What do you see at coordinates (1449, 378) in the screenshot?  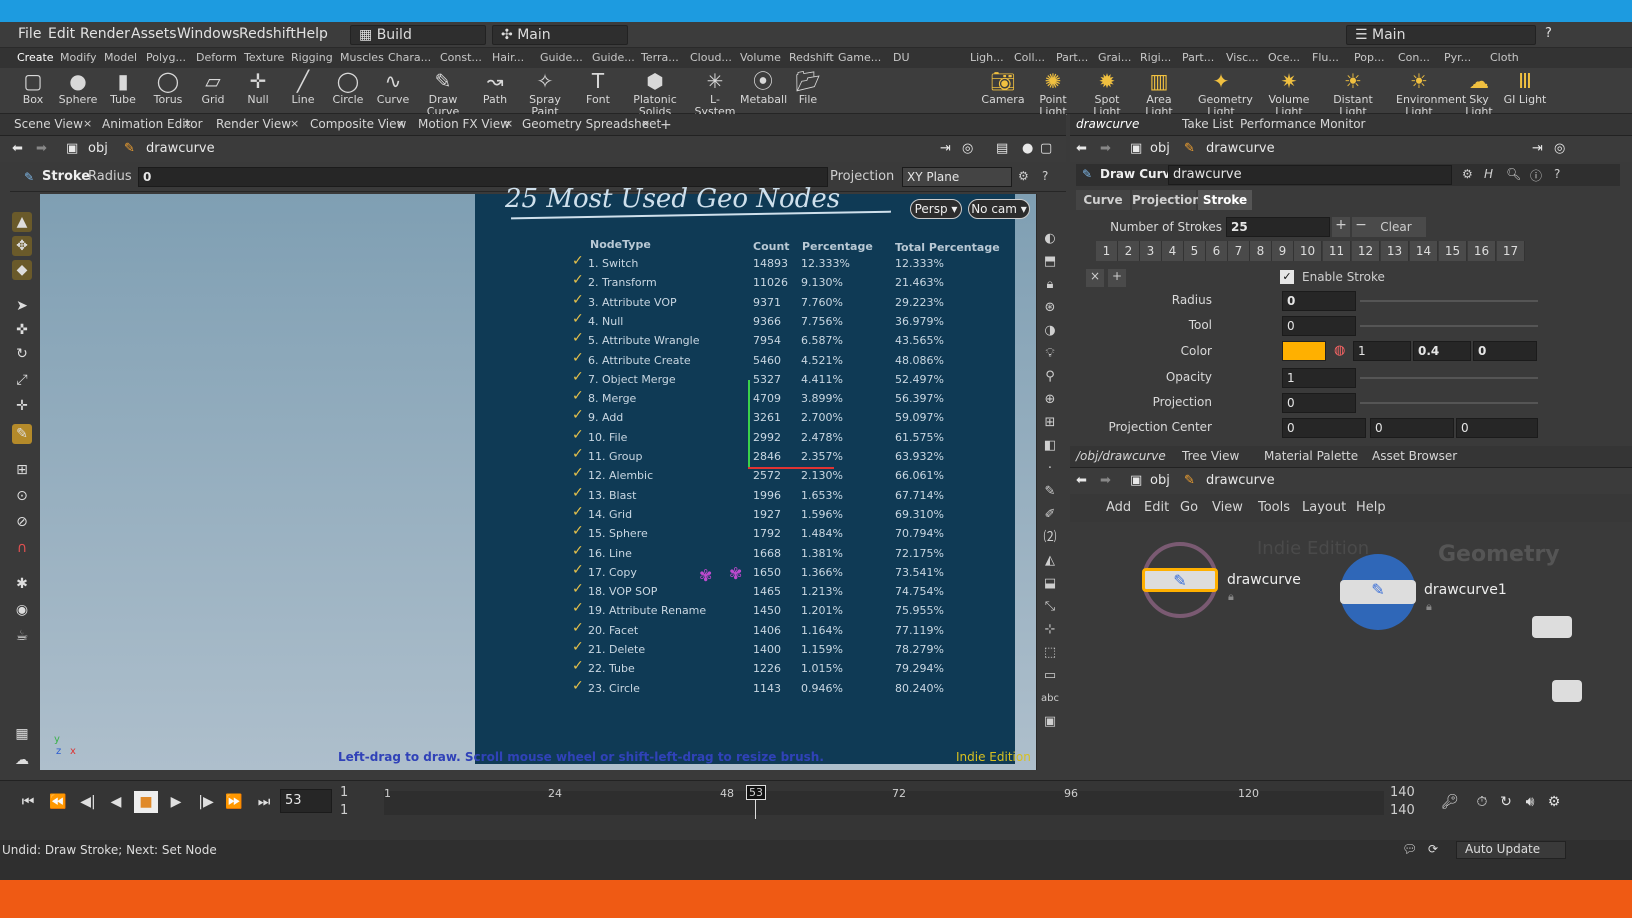 I see `opacity-slider` at bounding box center [1449, 378].